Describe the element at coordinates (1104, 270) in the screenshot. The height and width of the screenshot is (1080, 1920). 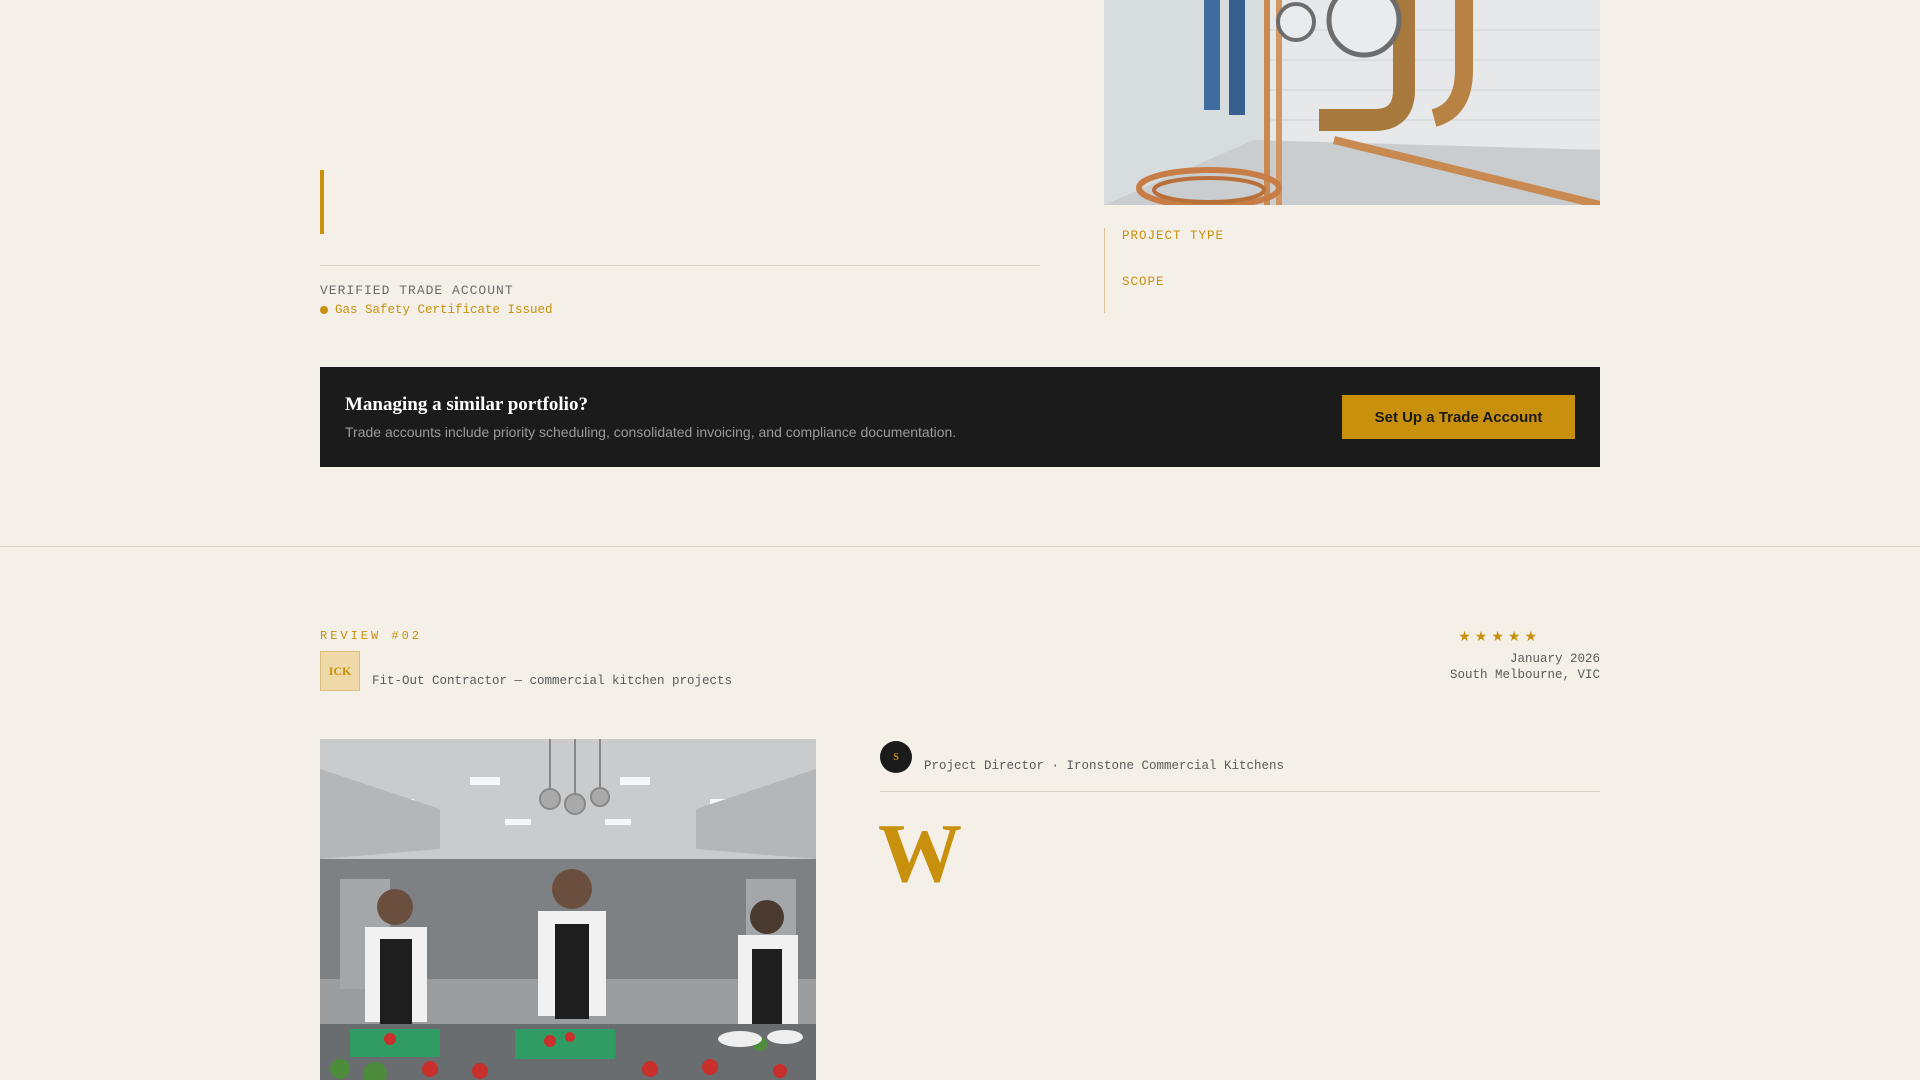
I see `meta-rule` at that location.